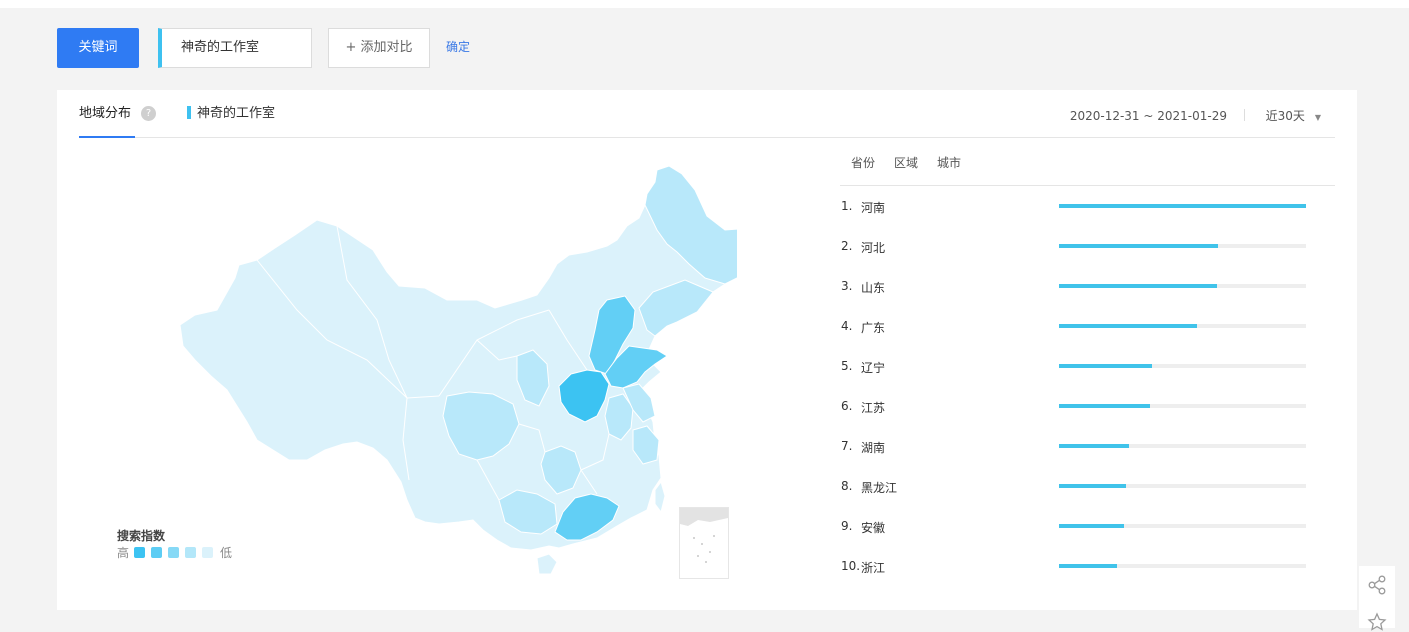  I want to click on ranking-row: 6. 江苏, so click(1087, 410).